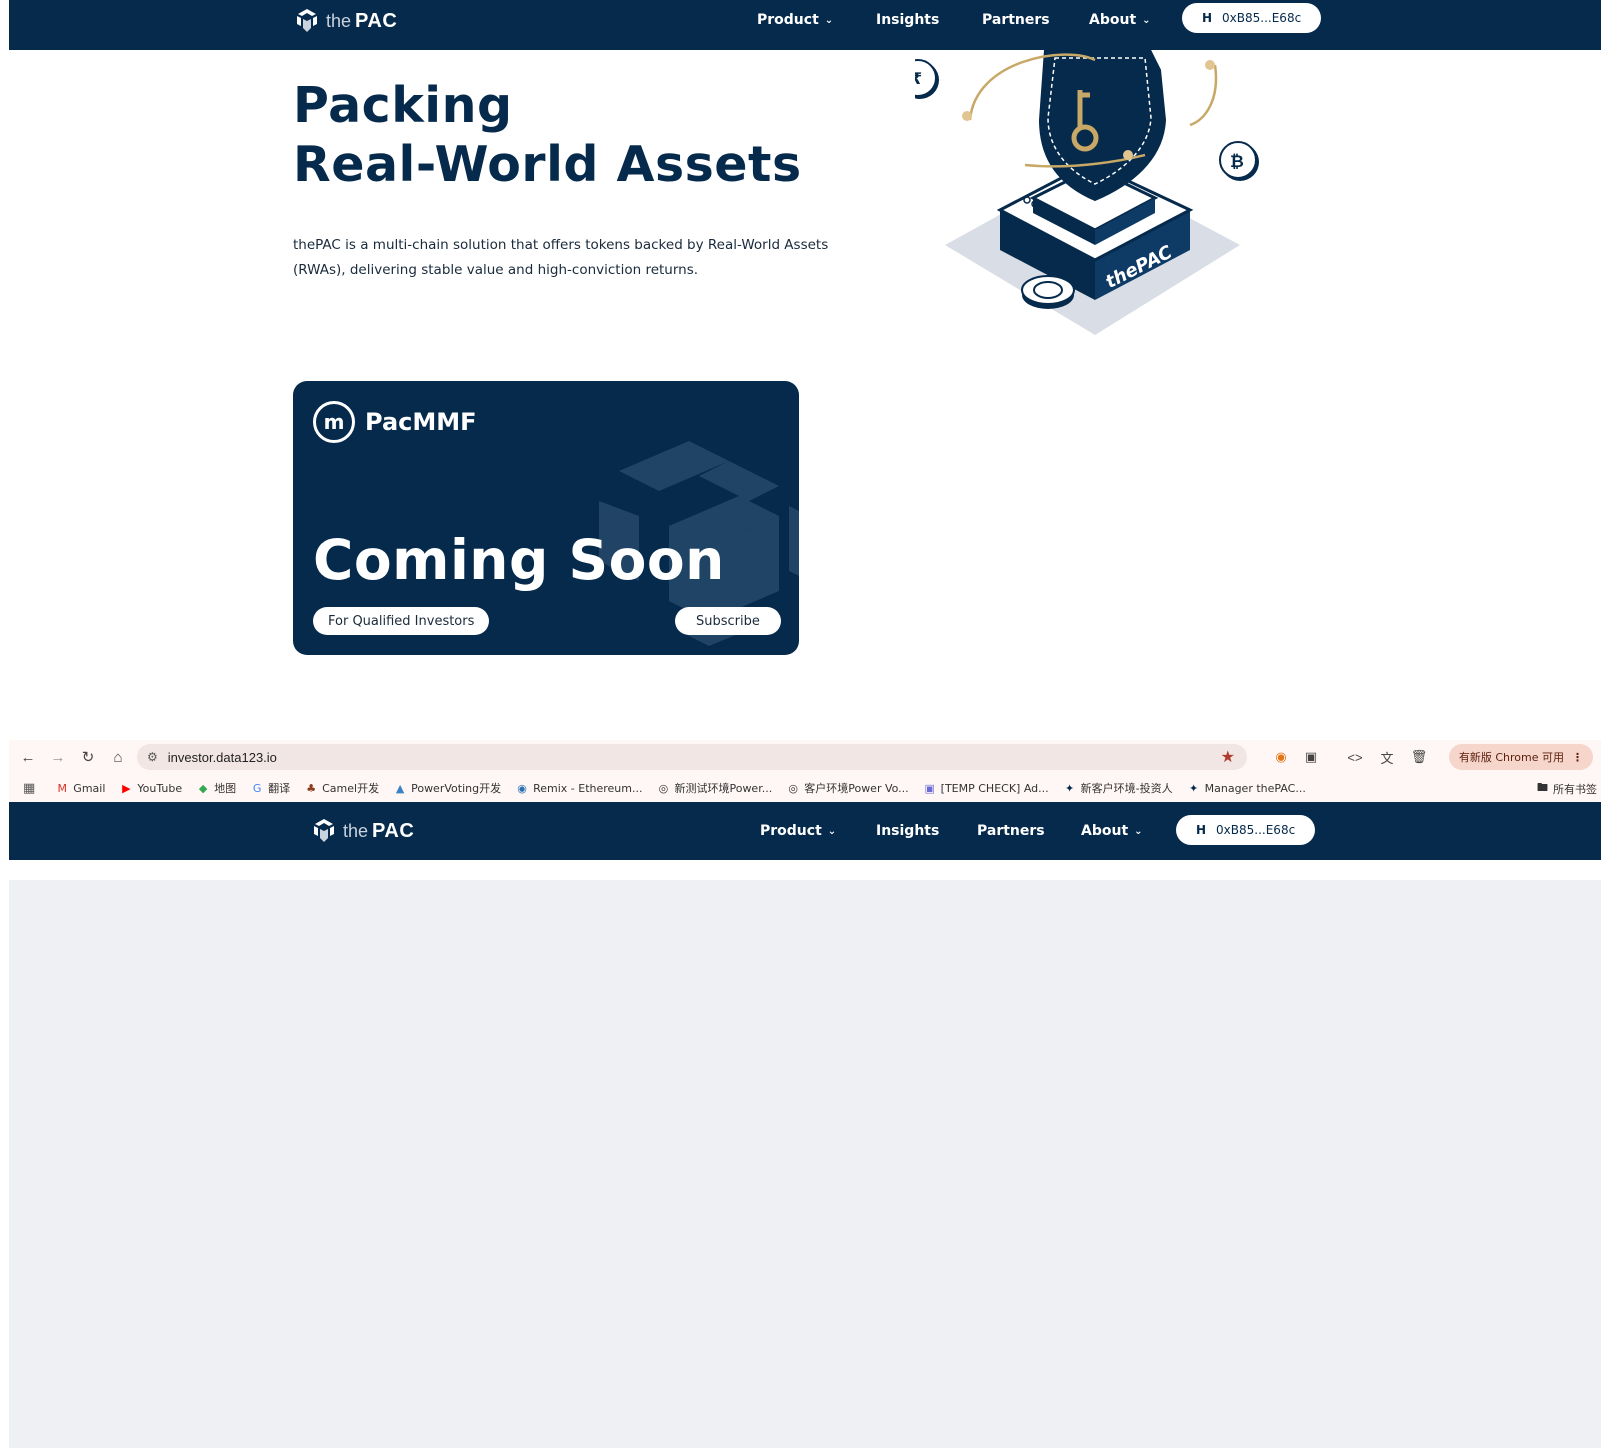 This screenshot has width=1601, height=1448. Describe the element at coordinates (456, 788) in the screenshot. I see `bookmark-label: PowerVoting开发` at that location.